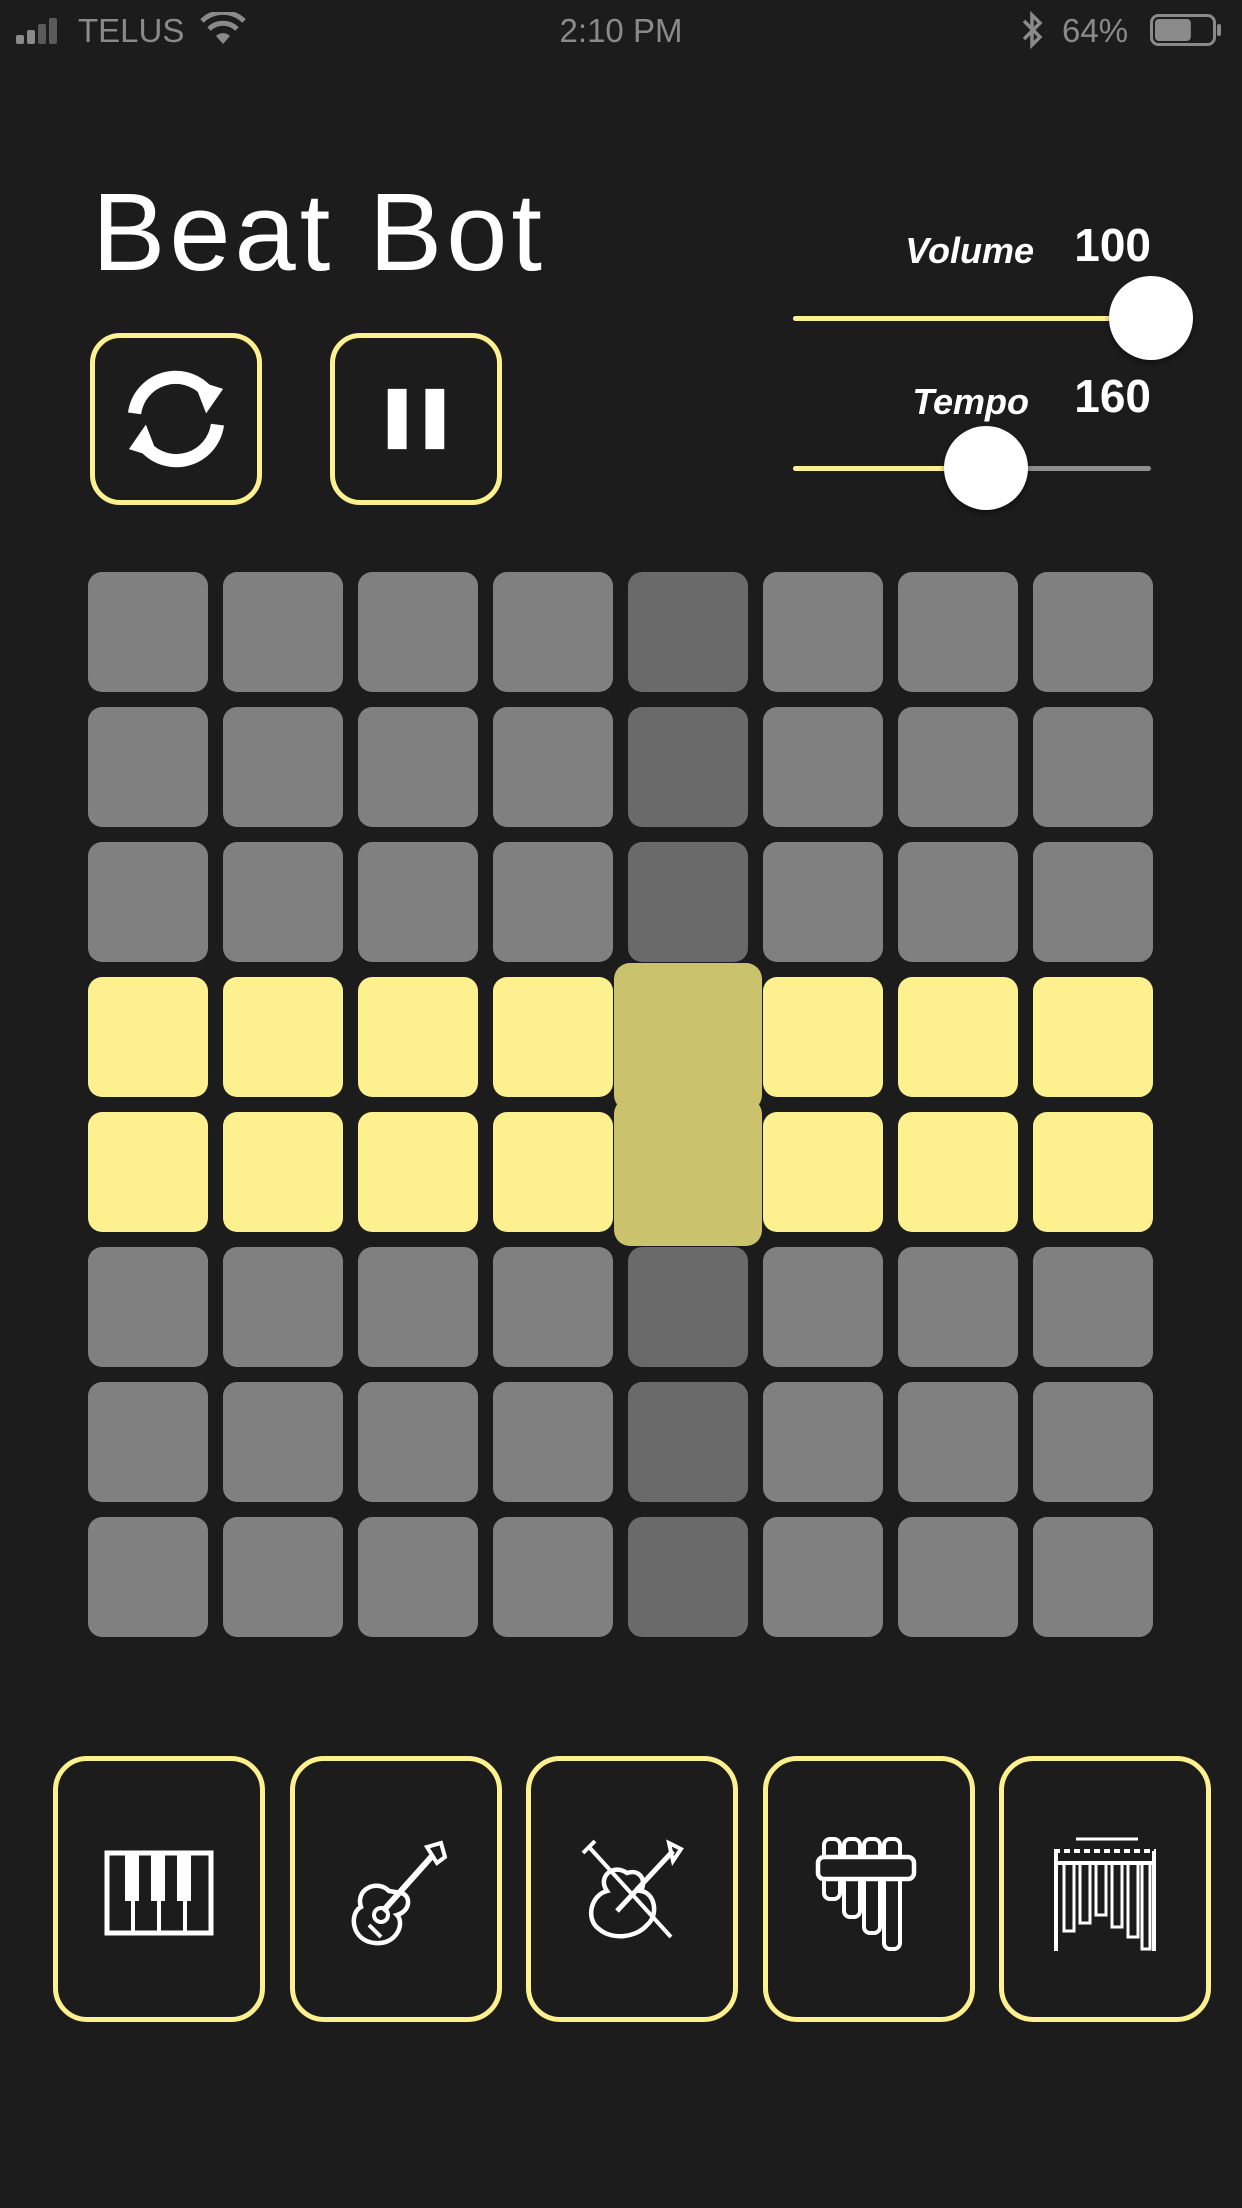 This screenshot has width=1242, height=2208. Describe the element at coordinates (1112, 396) in the screenshot. I see `tempo-value: 160` at that location.